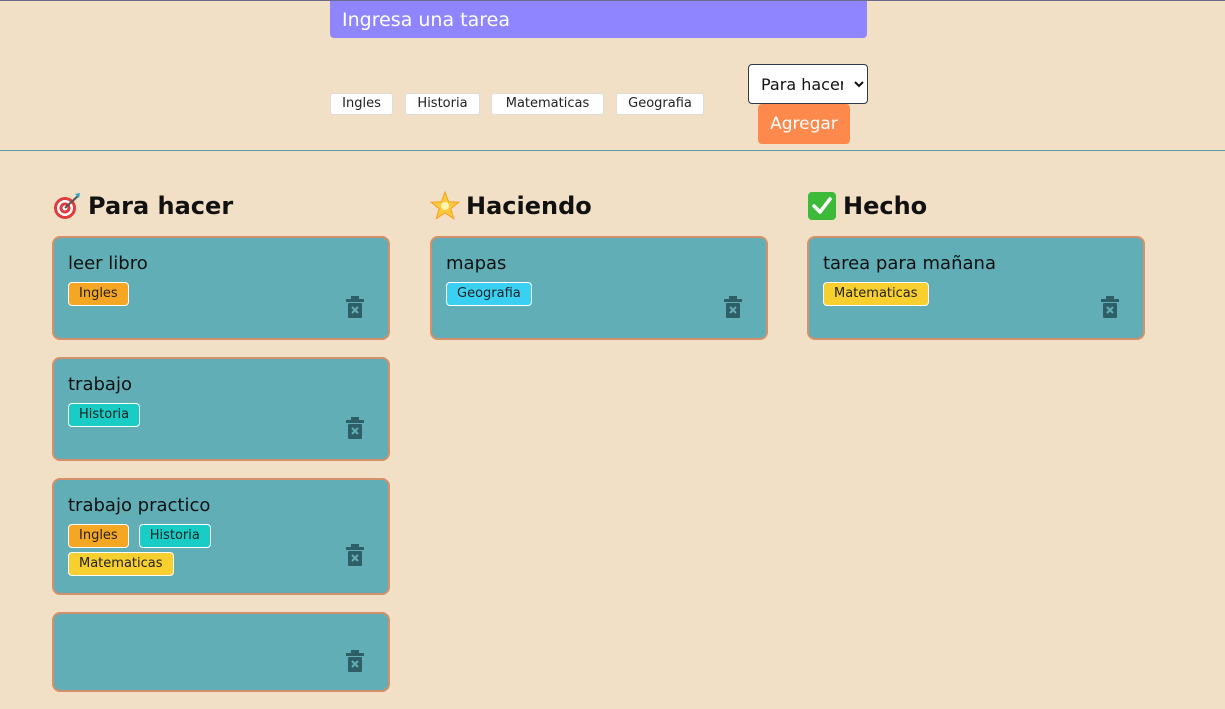 The height and width of the screenshot is (709, 1225). What do you see at coordinates (489, 294) in the screenshot?
I see `tag-geografia: Geografia` at bounding box center [489, 294].